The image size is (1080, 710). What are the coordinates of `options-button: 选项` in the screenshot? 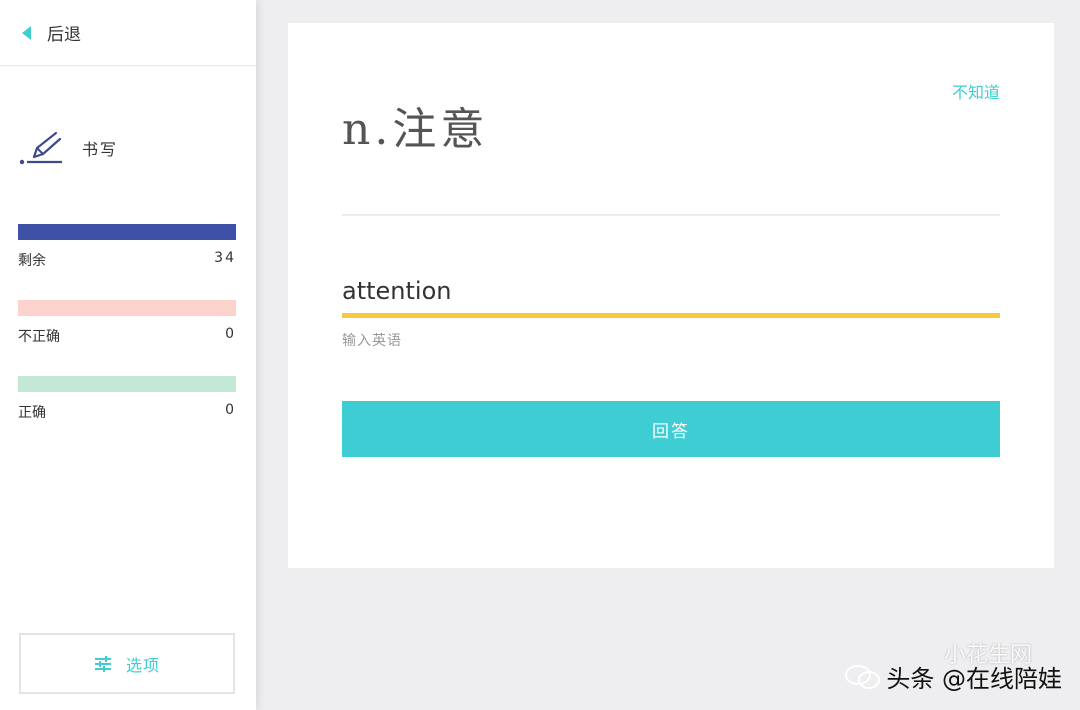 It's located at (127, 663).